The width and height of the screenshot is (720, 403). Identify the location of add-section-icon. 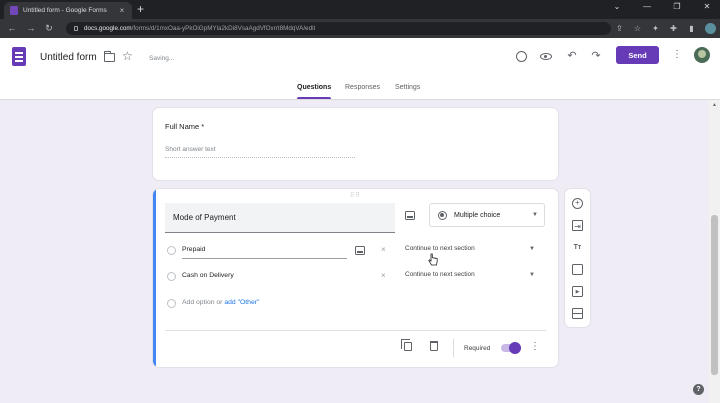
(577, 313).